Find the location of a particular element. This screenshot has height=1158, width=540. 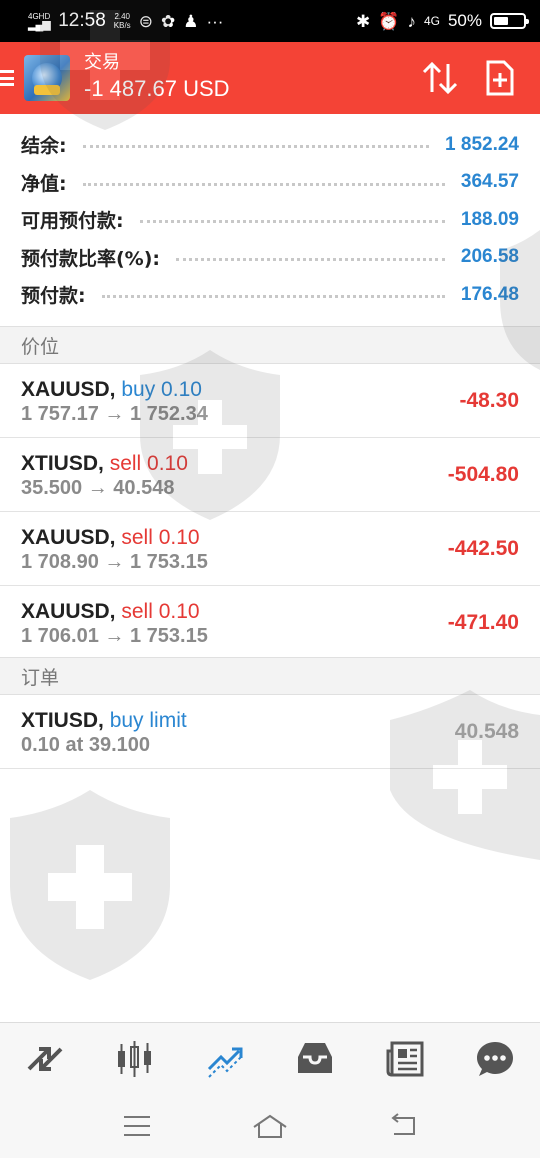

nav-chat is located at coordinates (495, 1059).